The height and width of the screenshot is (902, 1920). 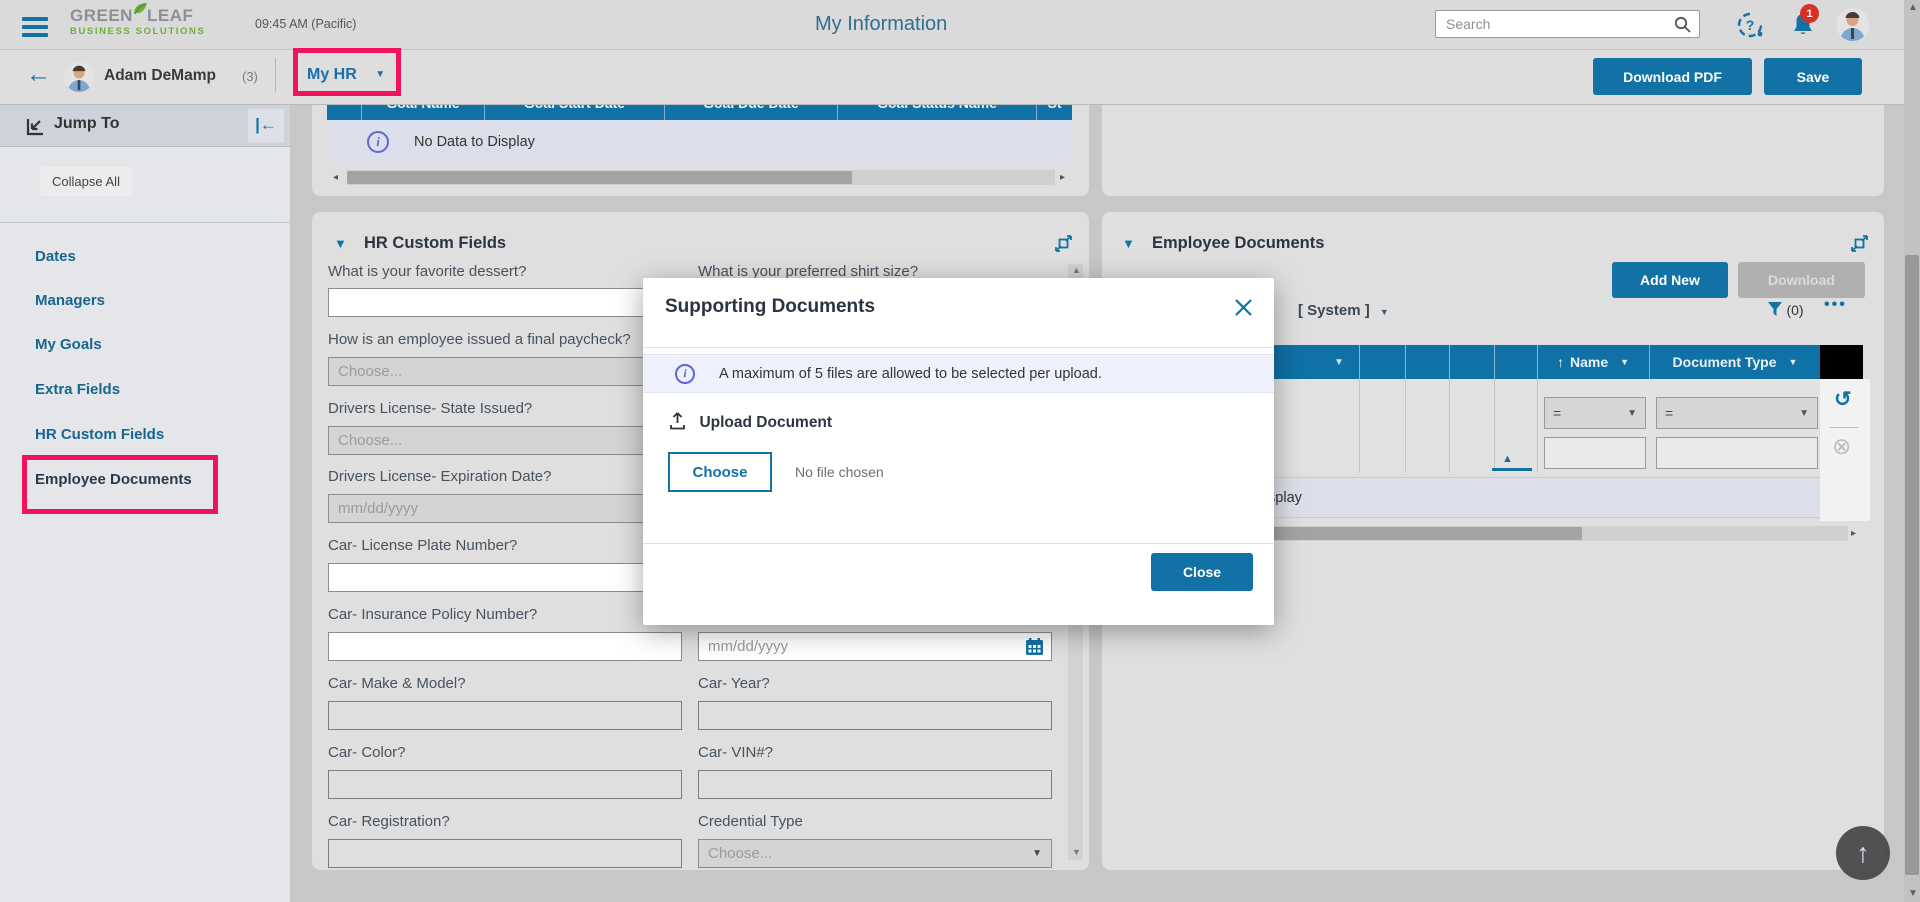 I want to click on sidebar-item-managers: Managers, so click(x=70, y=300).